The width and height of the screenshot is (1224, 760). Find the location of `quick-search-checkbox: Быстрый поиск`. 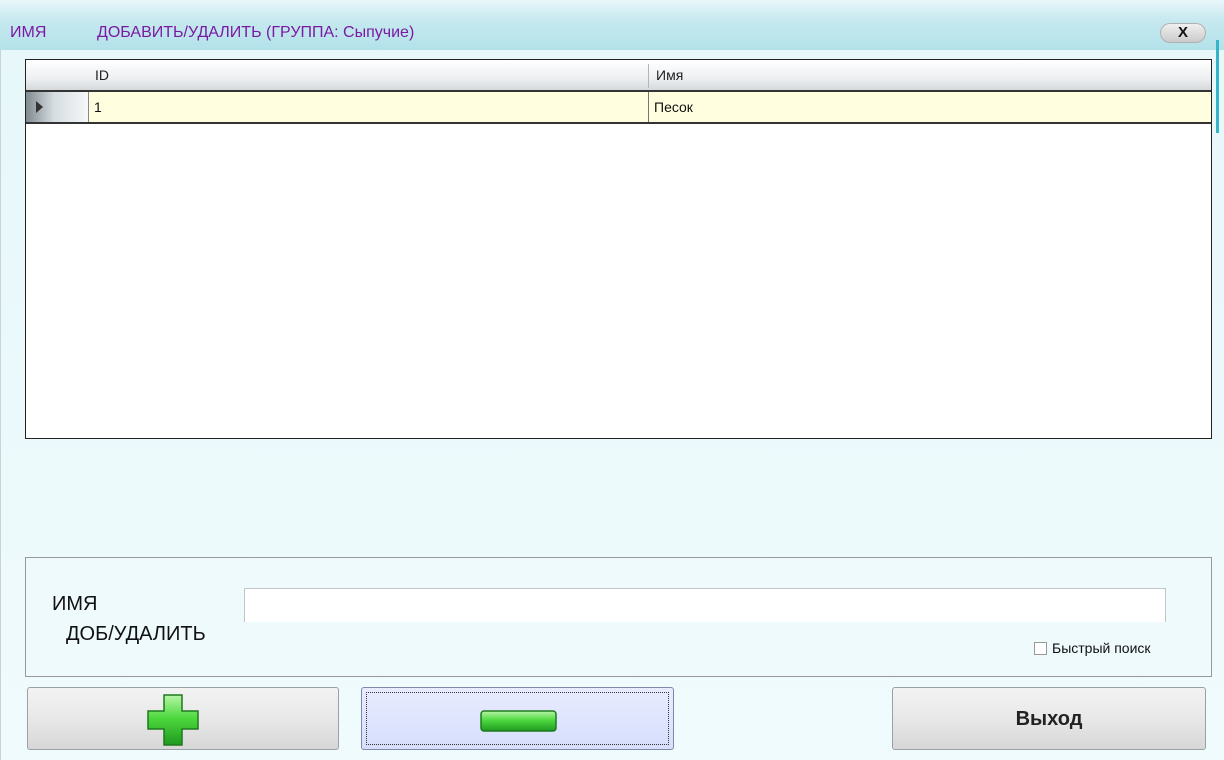

quick-search-checkbox: Быстрый поиск is located at coordinates (1092, 648).